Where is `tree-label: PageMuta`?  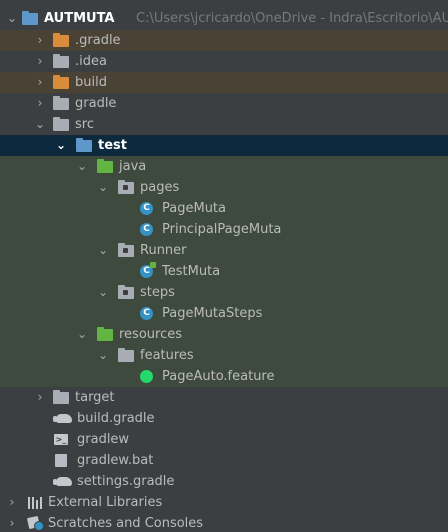
tree-label: PageMuta is located at coordinates (194, 208).